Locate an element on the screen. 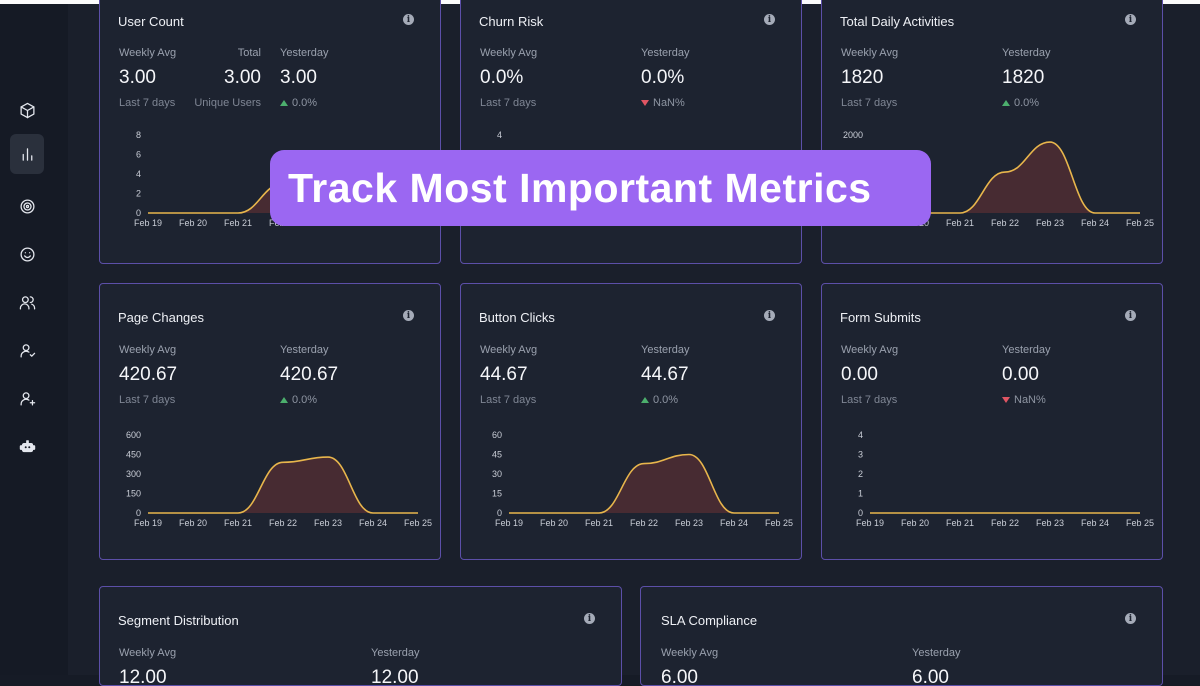 This screenshot has height=686, width=1200. smiley-icon is located at coordinates (27, 254).